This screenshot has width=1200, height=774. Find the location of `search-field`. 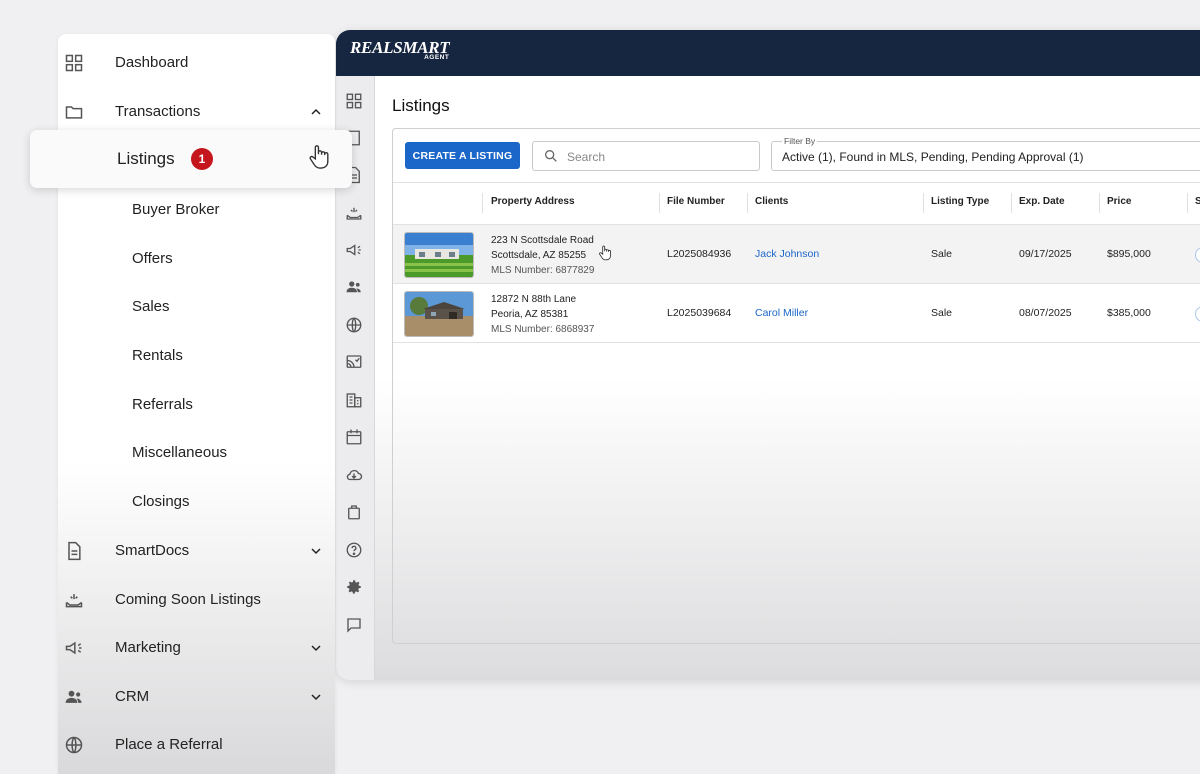

search-field is located at coordinates (646, 156).